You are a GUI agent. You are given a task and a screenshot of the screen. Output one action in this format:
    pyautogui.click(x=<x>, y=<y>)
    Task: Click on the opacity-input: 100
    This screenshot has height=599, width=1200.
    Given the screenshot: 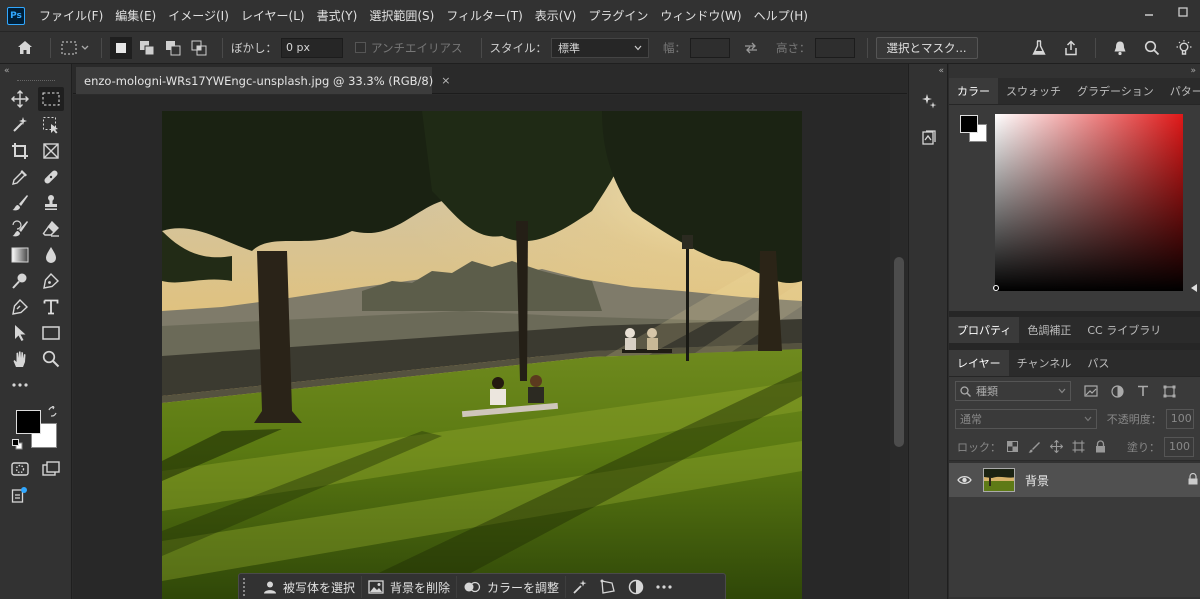 What is the action you would take?
    pyautogui.click(x=1179, y=419)
    